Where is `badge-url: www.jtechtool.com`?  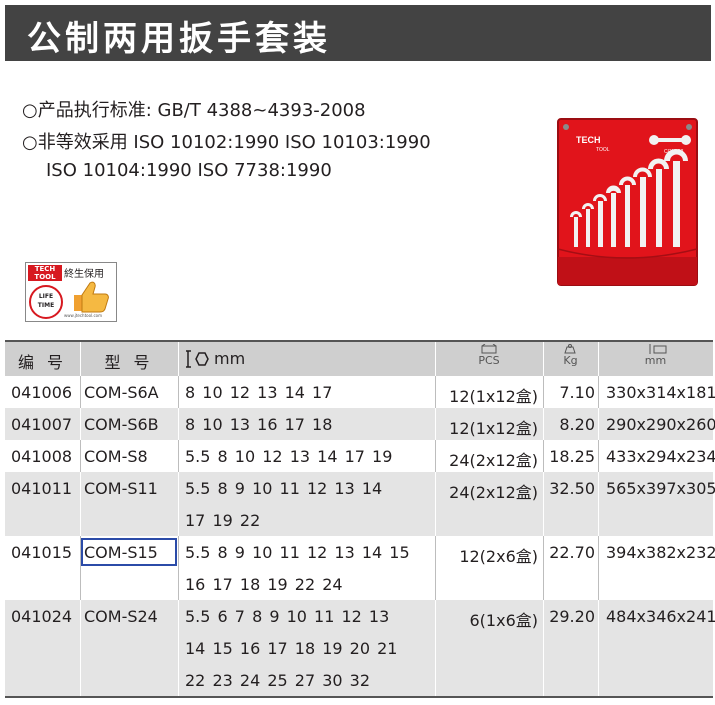
badge-url: www.jtechtool.com is located at coordinates (83, 315).